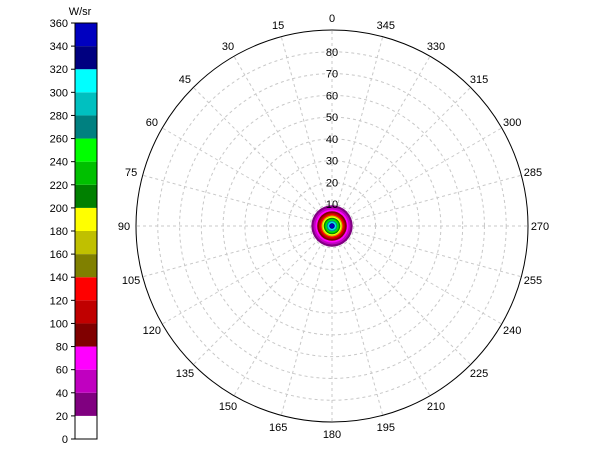 The width and height of the screenshot is (600, 450). I want to click on radial-label-10: 10, so click(332, 205).